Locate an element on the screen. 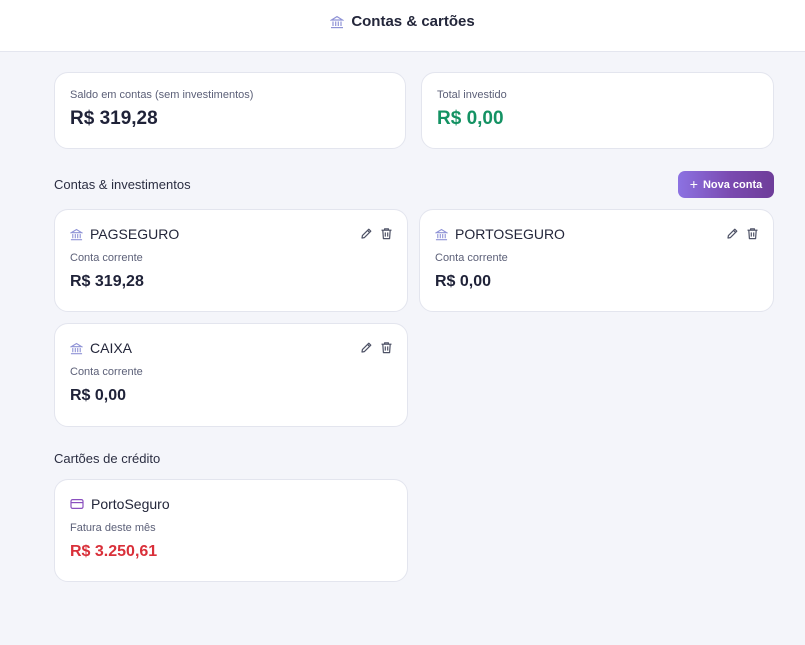 This screenshot has width=805, height=645. account-name: PAGSEGURO is located at coordinates (135, 234).